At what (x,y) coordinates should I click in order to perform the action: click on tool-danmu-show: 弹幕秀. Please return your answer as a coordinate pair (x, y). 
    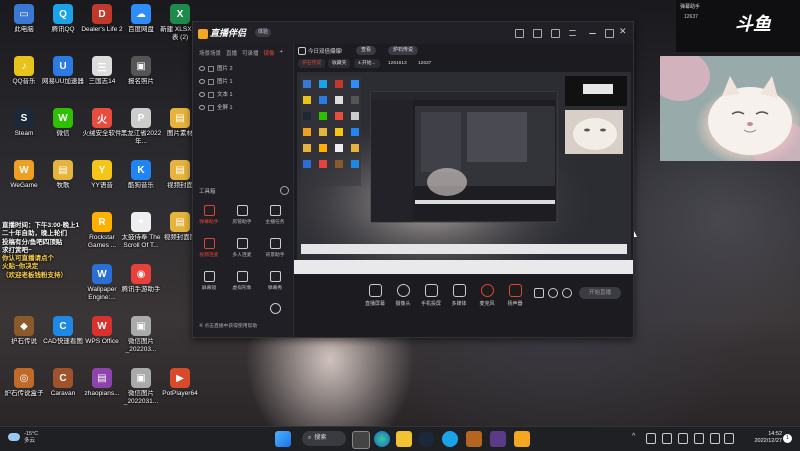
    Looking at the image, I should click on (275, 283).